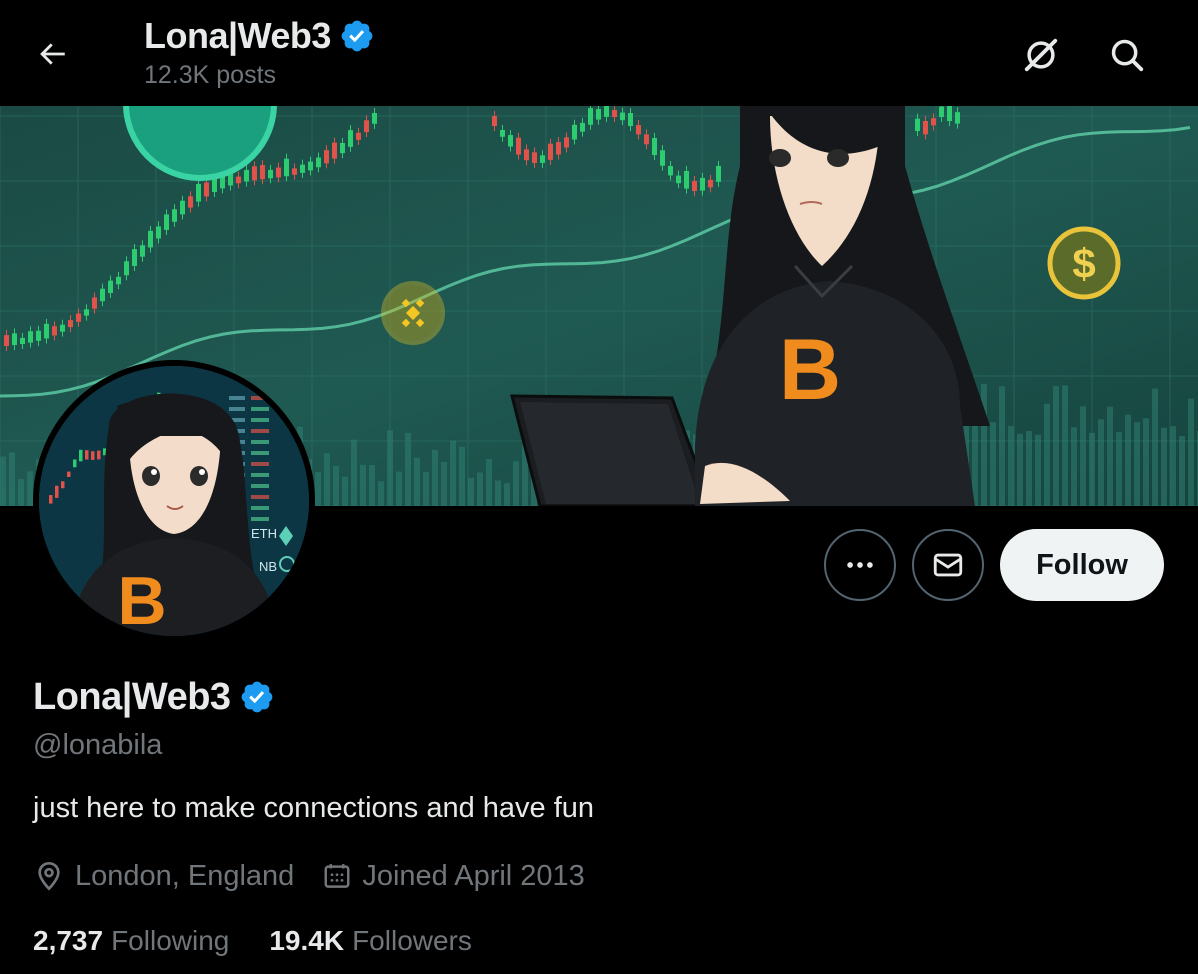 This screenshot has height=974, width=1198. I want to click on avatar-ticker-nb: NB, so click(268, 566).